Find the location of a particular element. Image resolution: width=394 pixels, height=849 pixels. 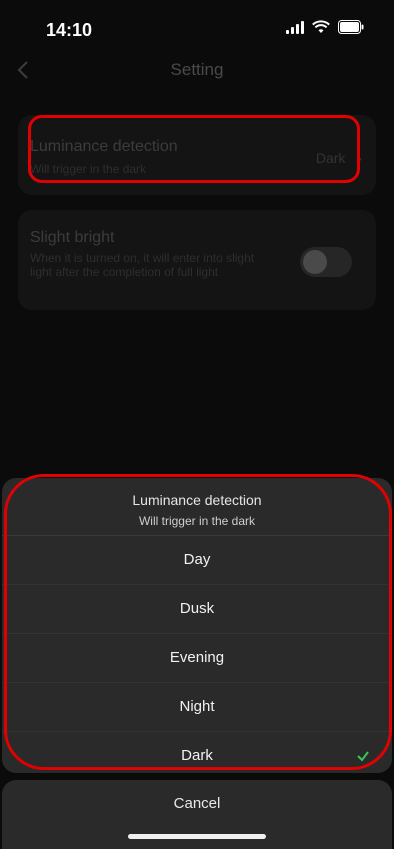

status-icons is located at coordinates (325, 27).